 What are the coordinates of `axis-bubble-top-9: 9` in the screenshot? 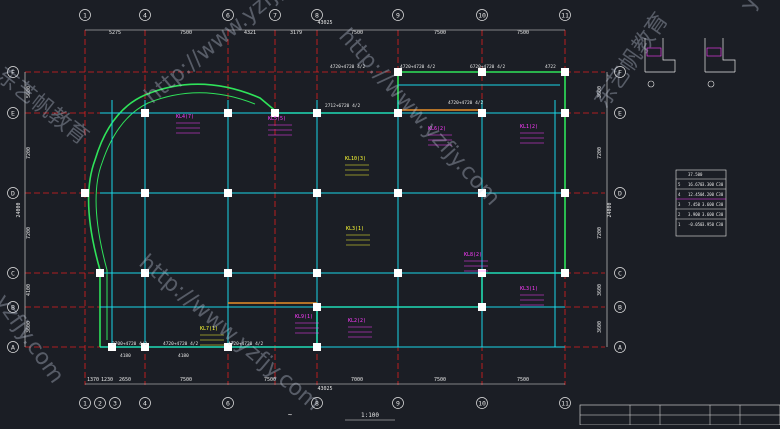 It's located at (398, 15).